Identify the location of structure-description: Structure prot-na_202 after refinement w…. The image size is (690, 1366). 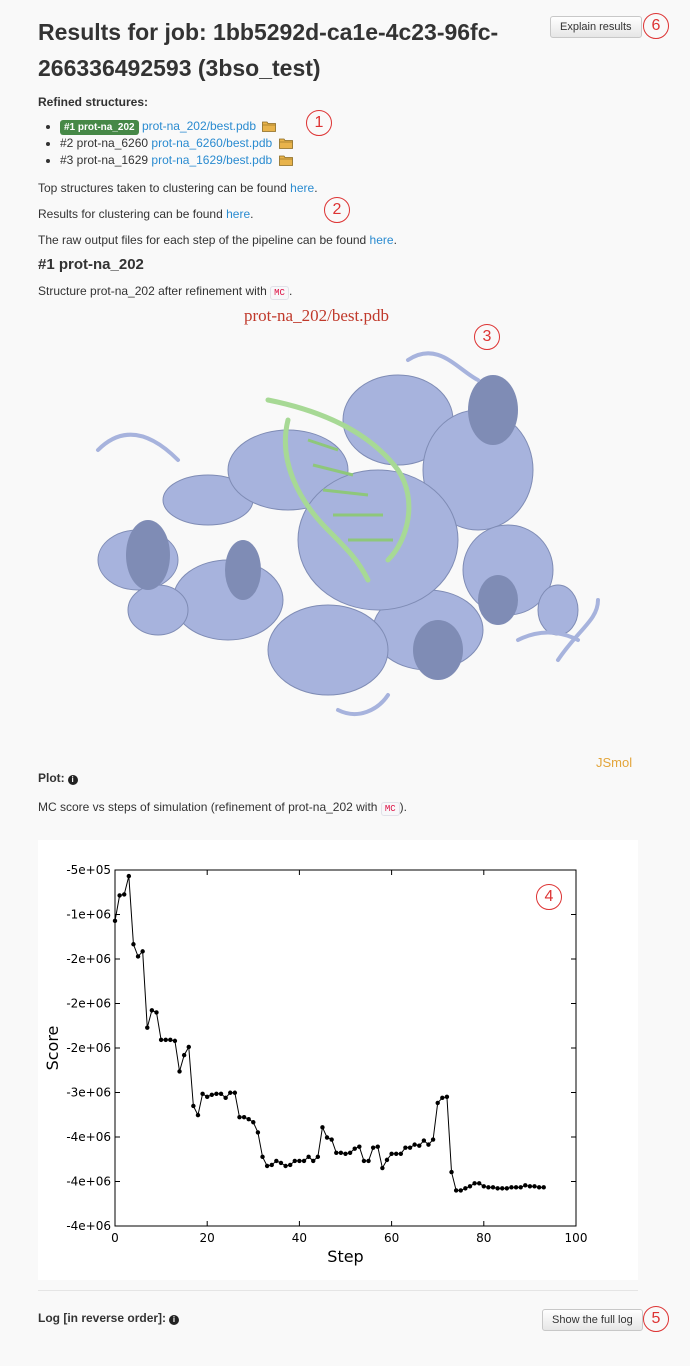
(165, 292).